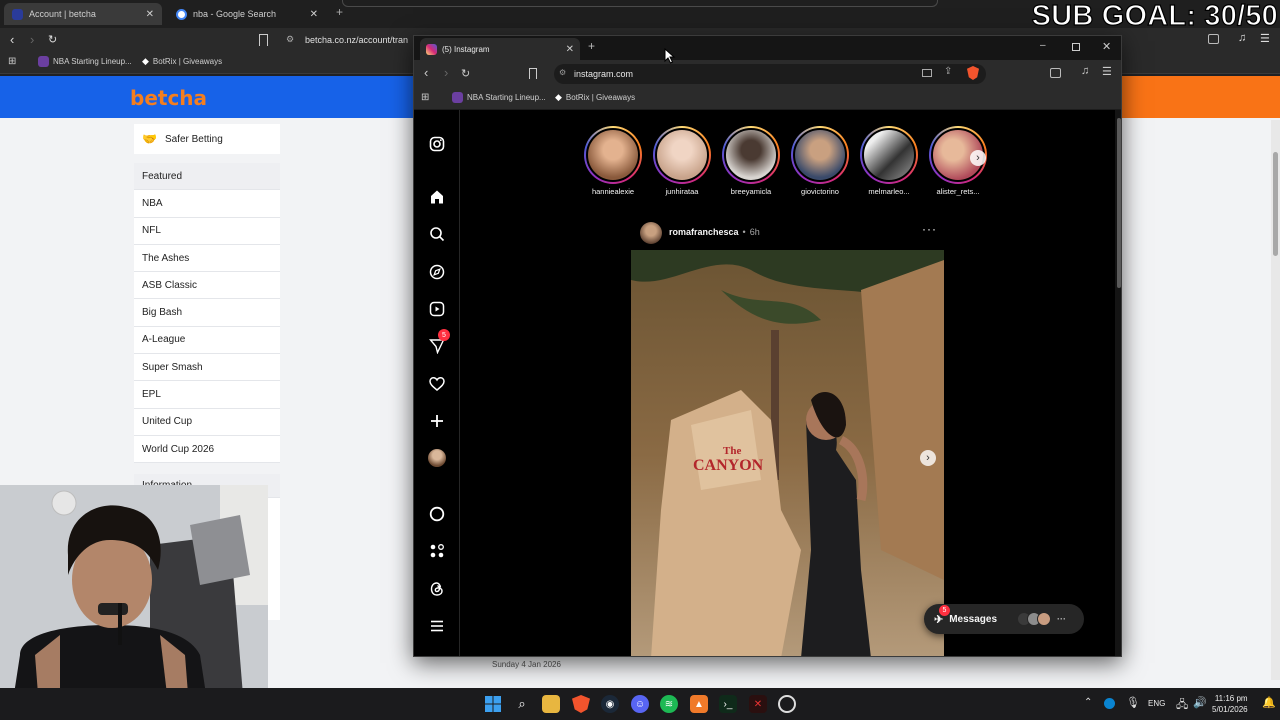 The image size is (1280, 720). What do you see at coordinates (1043, 45) in the screenshot?
I see `minimize-icon: –` at bounding box center [1043, 45].